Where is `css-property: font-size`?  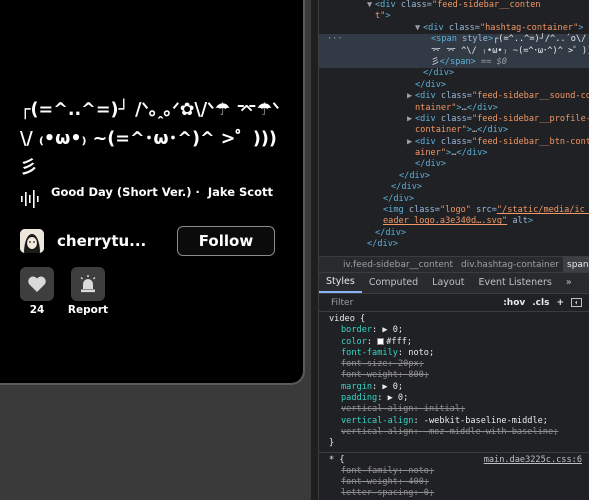 css-property: font-size is located at coordinates (364, 364).